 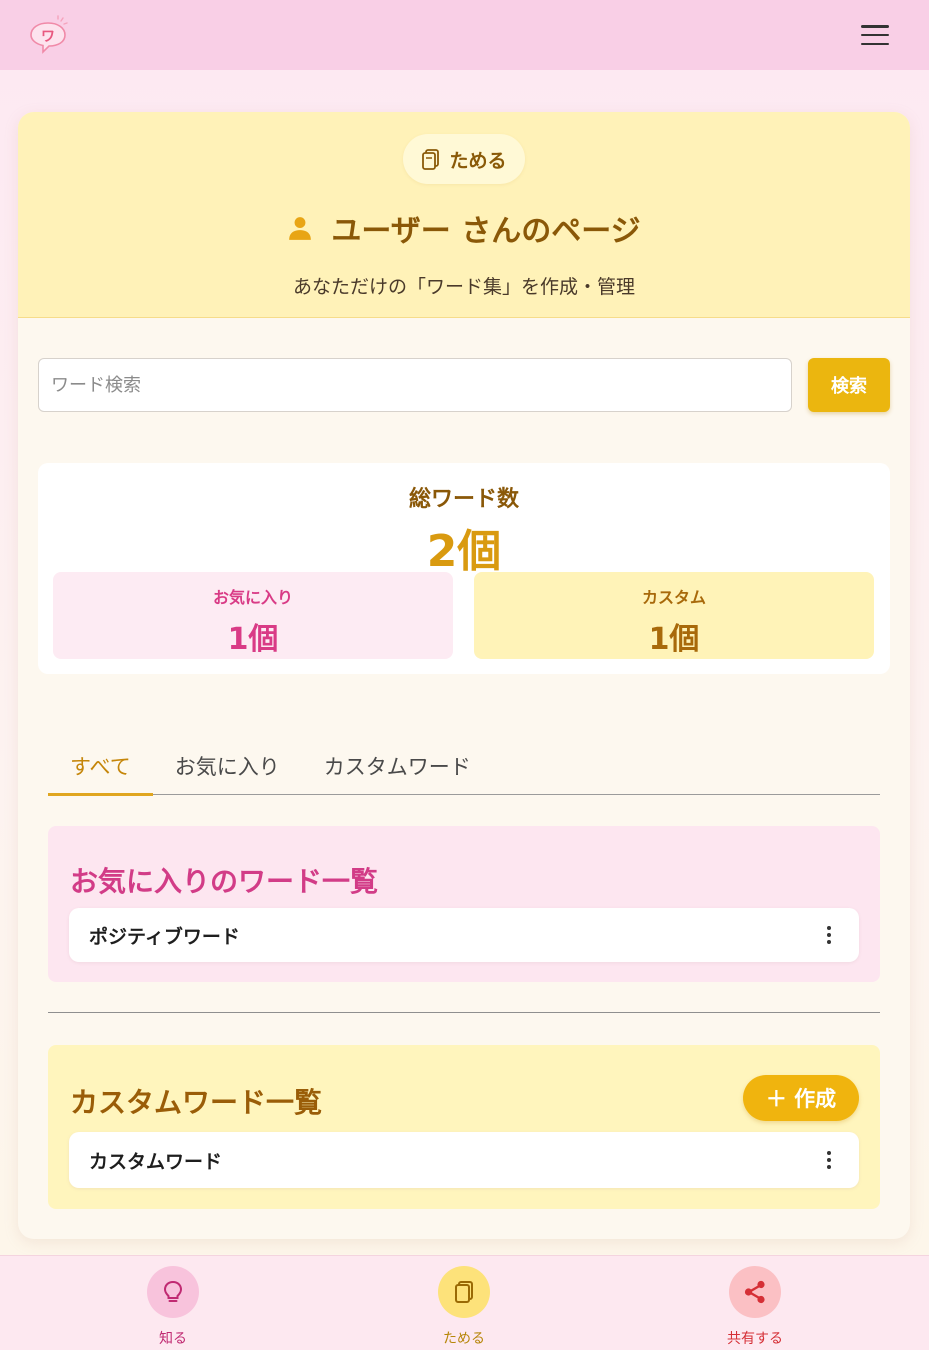 I want to click on custom-count-value: 1個, so click(x=674, y=639).